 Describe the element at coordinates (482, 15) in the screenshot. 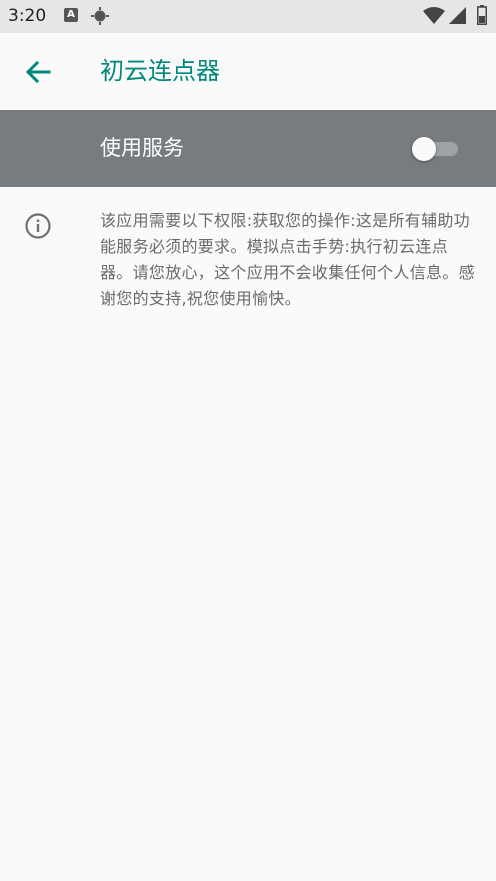

I see `battery-icon` at that location.